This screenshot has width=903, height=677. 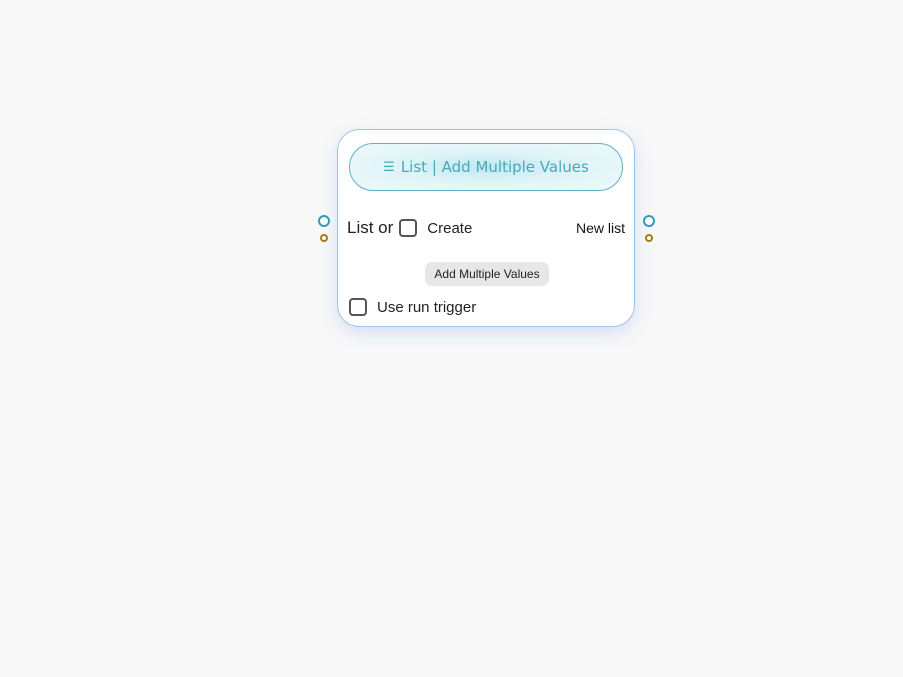 What do you see at coordinates (358, 307) in the screenshot?
I see `use-run-trigger-checkbox` at bounding box center [358, 307].